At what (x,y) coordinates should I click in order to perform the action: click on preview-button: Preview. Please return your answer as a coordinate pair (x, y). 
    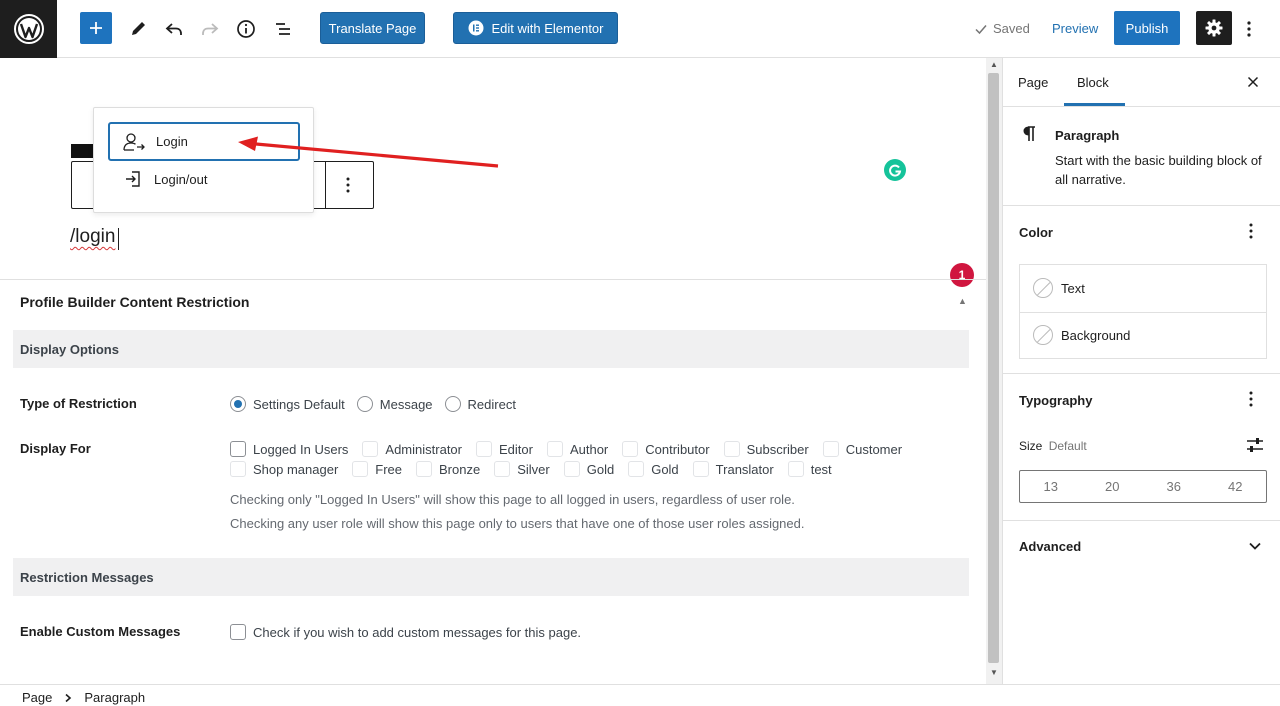
    Looking at the image, I should click on (1075, 28).